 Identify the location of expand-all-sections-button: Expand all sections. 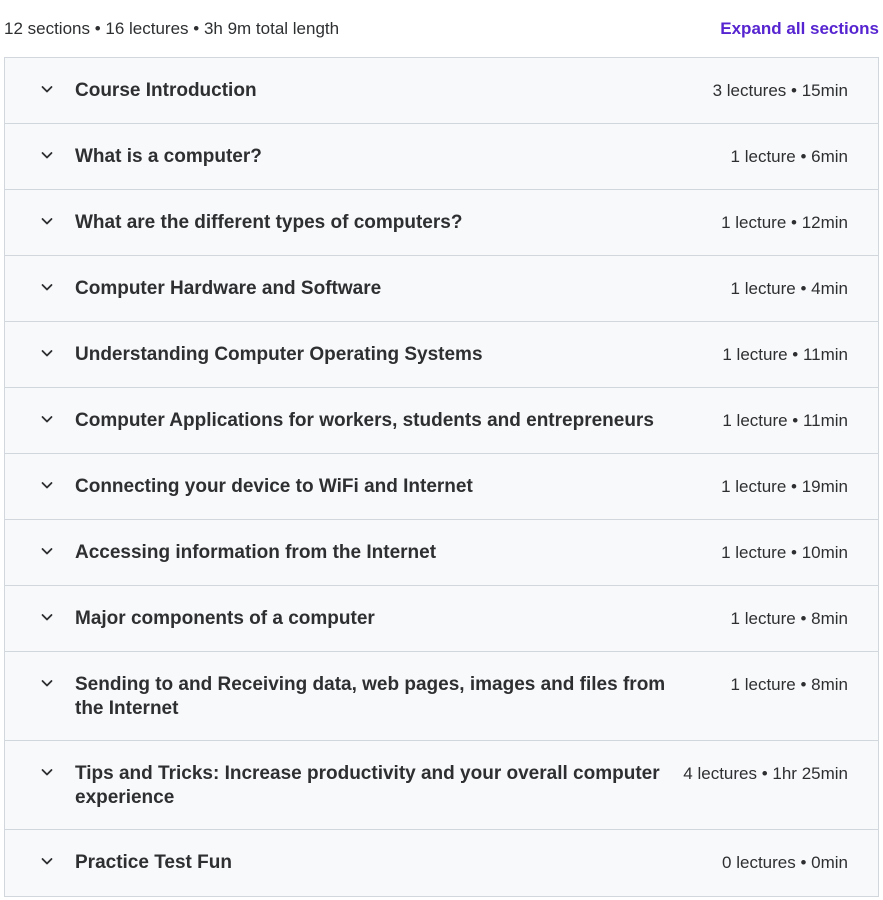
(799, 29).